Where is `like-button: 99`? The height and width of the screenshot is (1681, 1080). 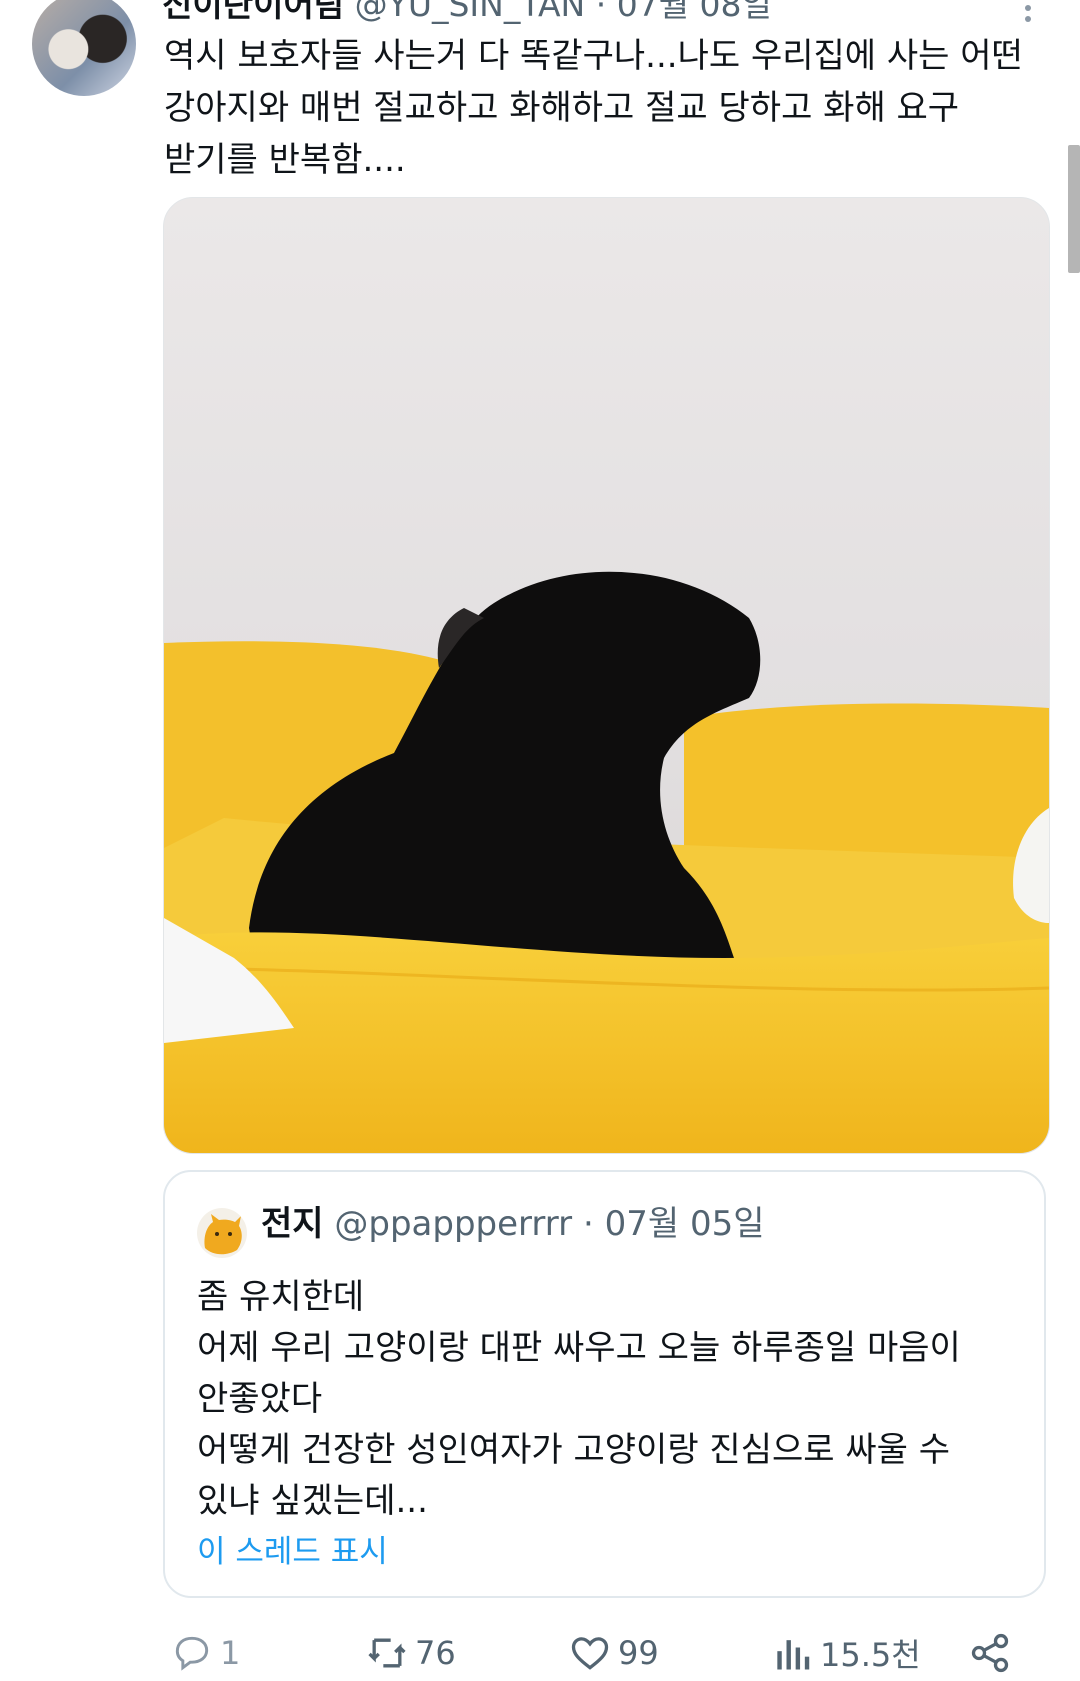 like-button: 99 is located at coordinates (613, 1653).